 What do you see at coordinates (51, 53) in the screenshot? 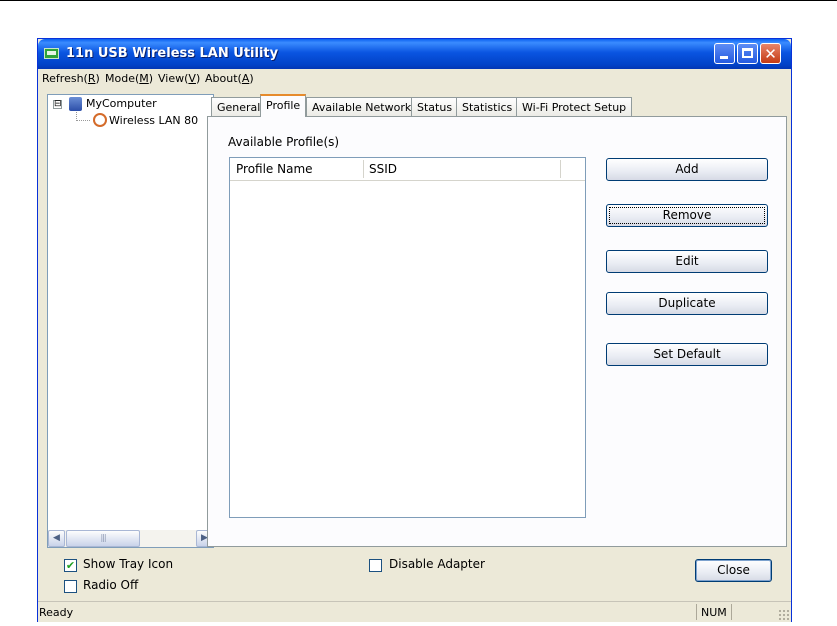
I see `app-icon` at bounding box center [51, 53].